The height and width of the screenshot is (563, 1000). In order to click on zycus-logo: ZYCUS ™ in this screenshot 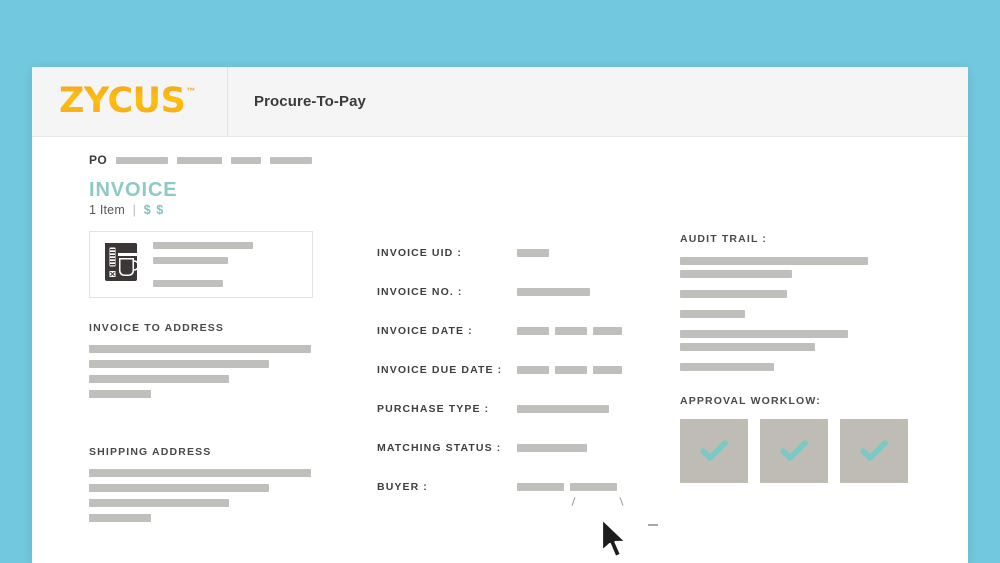, I will do `click(127, 101)`.